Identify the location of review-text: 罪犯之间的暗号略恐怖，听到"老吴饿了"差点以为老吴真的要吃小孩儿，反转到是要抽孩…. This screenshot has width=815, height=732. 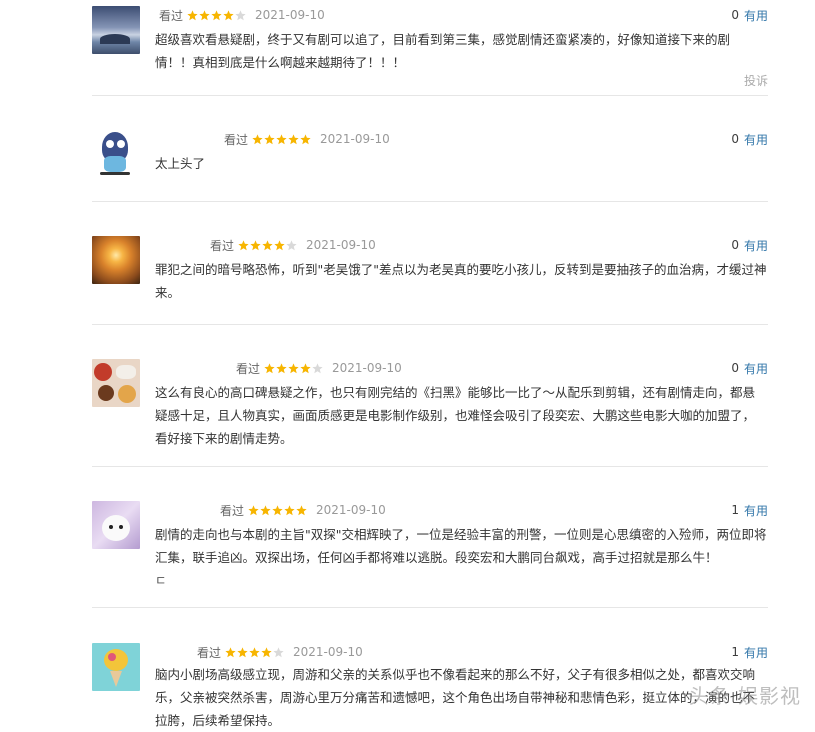
(461, 281).